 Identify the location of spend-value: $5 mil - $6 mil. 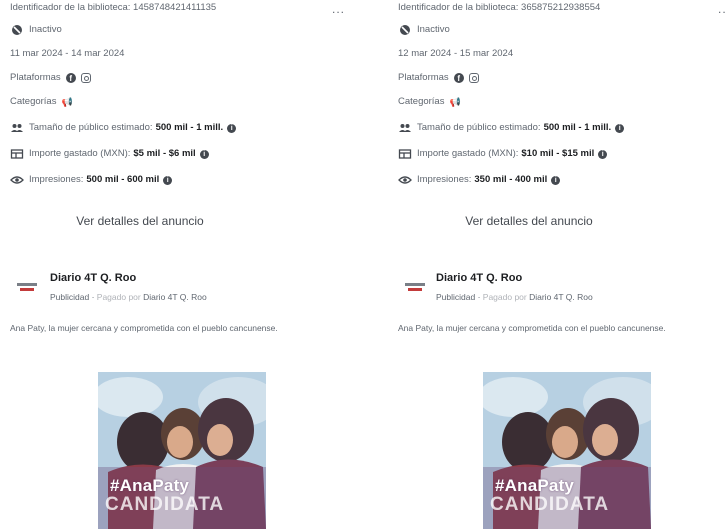
(164, 153).